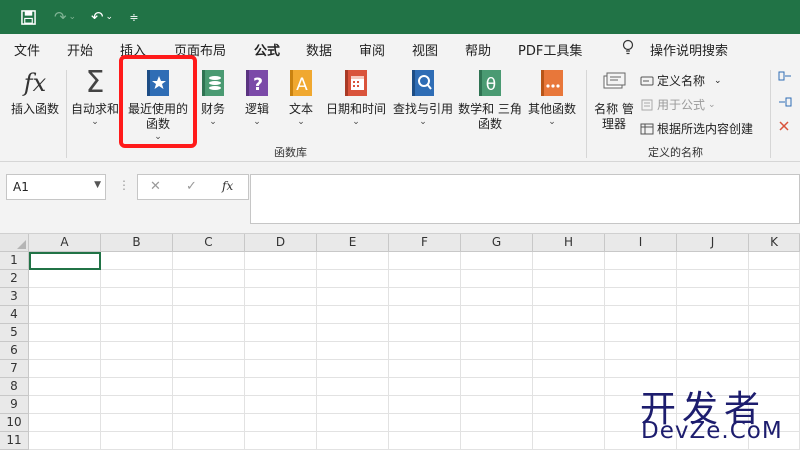 Image resolution: width=800 pixels, height=450 pixels. What do you see at coordinates (65, 243) in the screenshot?
I see `column-header: A` at bounding box center [65, 243].